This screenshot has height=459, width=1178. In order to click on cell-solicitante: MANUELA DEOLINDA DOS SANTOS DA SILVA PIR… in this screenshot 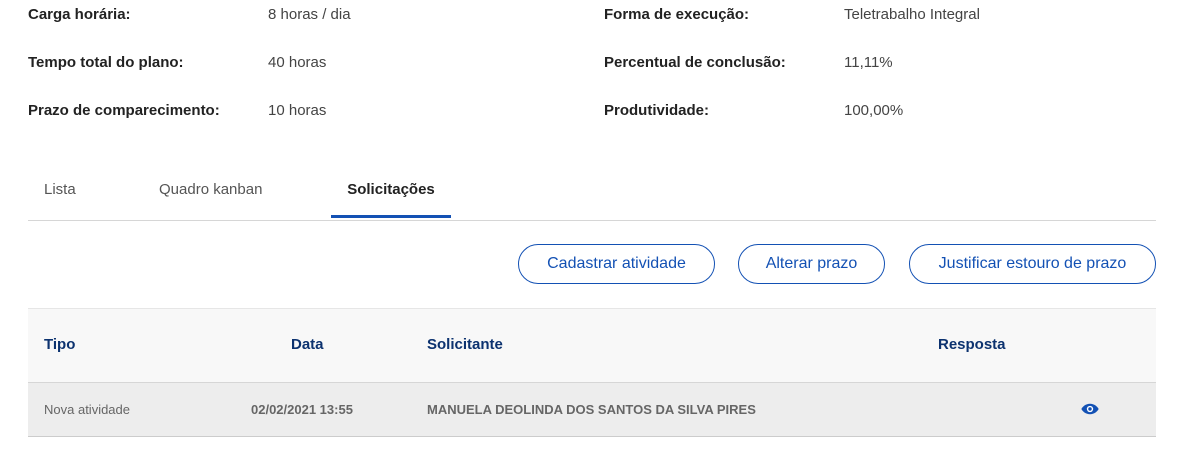, I will do `click(591, 409)`.